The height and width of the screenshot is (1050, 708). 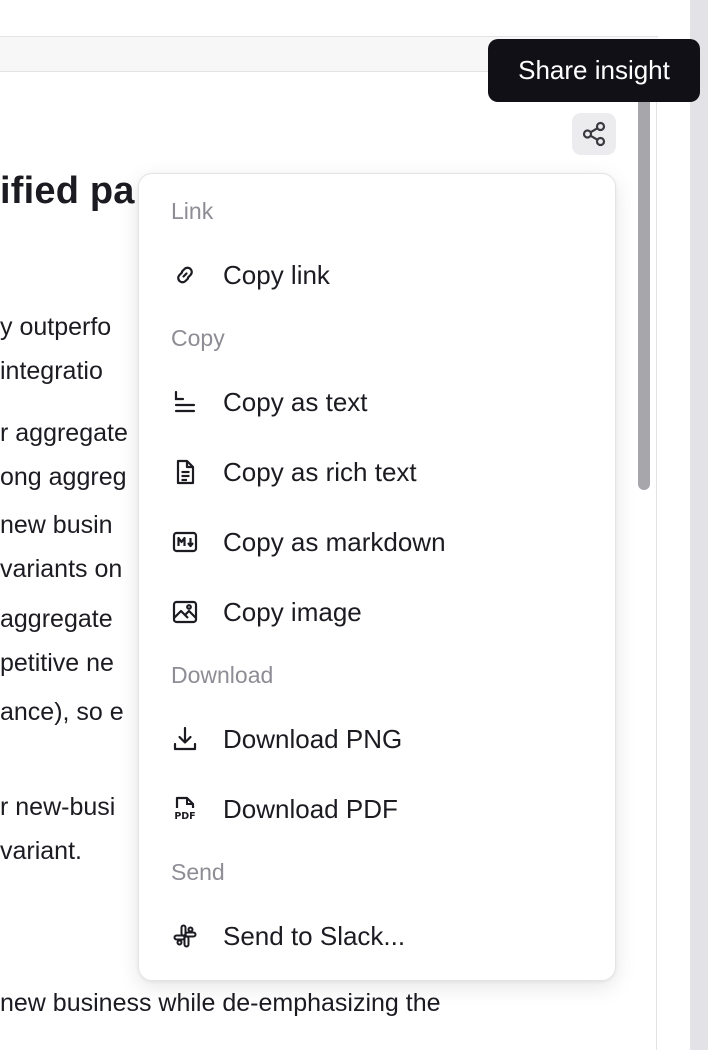 I want to click on menu-item-label: Copy image, so click(x=292, y=611).